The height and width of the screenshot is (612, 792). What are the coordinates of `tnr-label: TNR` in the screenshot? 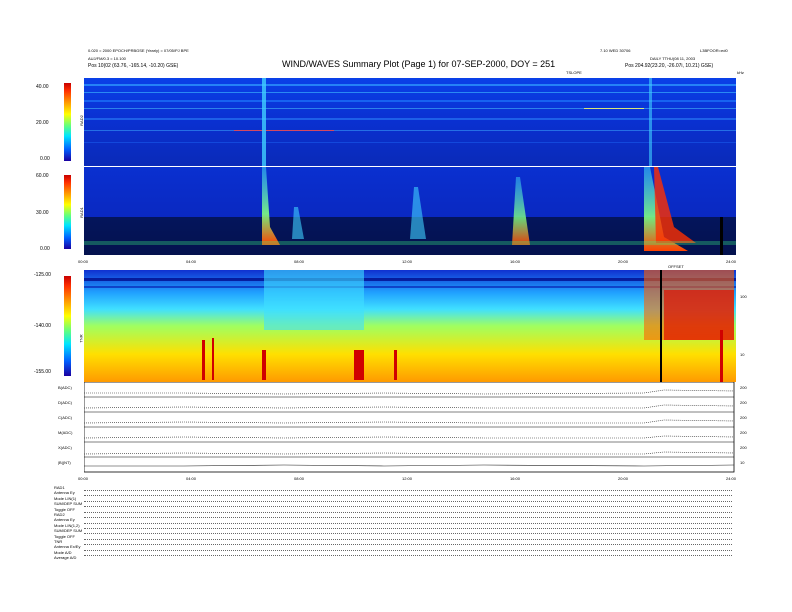 It's located at (81, 338).